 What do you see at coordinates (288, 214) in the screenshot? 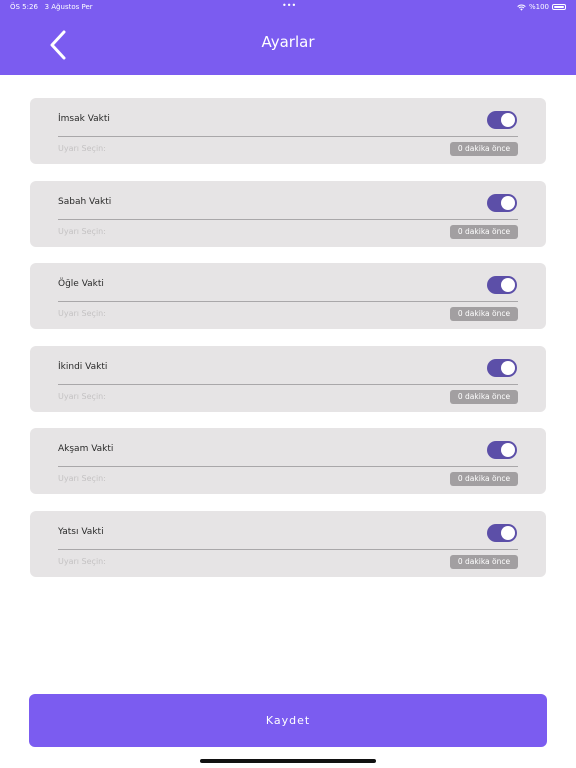
I see `prayer-card-sabah: Sabah Vakti Uyarı Seçin: 0 dakika önce` at bounding box center [288, 214].